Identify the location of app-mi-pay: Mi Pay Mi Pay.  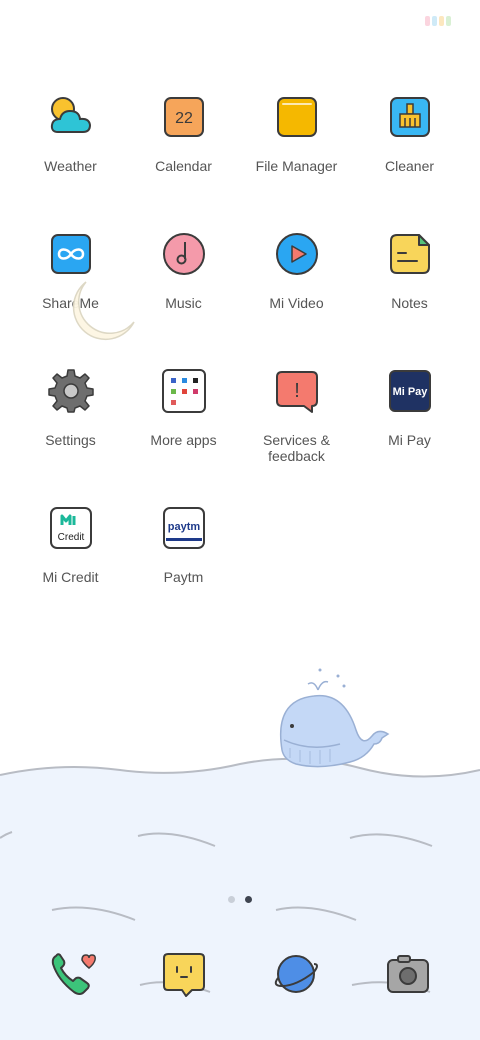
(409, 423).